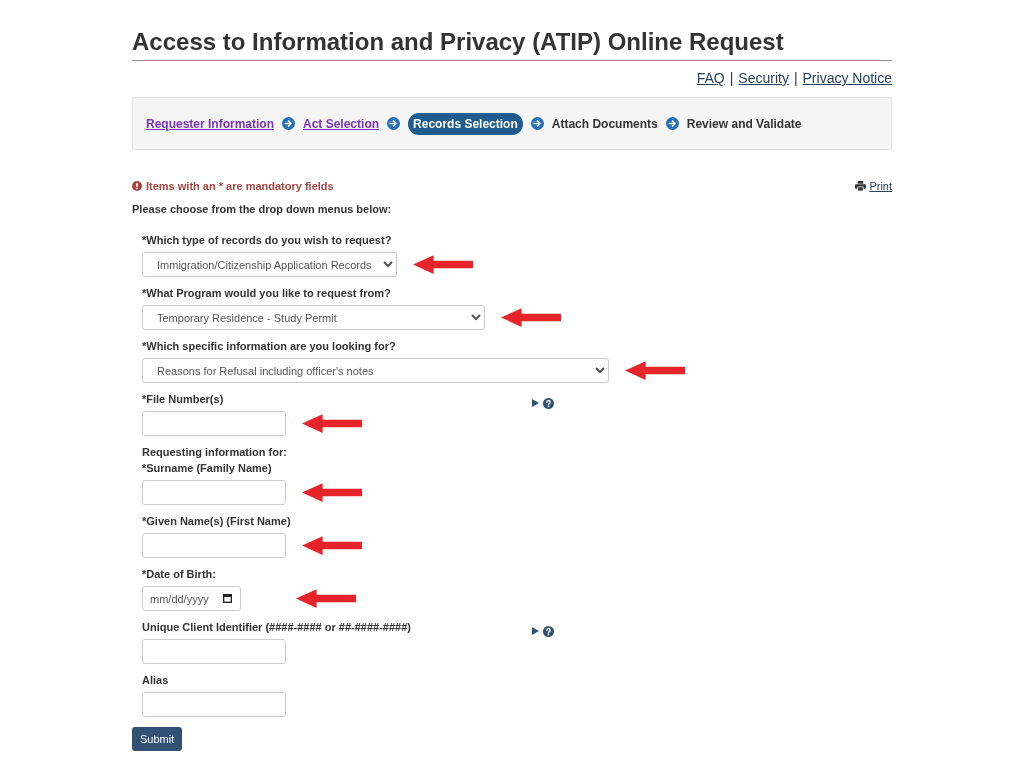 The width and height of the screenshot is (1024, 778). What do you see at coordinates (465, 123) in the screenshot?
I see `current-step: Records Selection` at bounding box center [465, 123].